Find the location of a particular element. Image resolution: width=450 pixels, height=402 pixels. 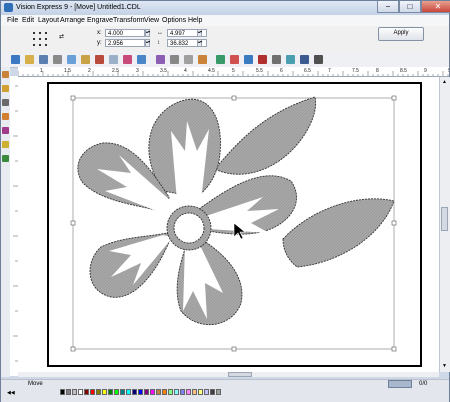

horizontal-scrollbar is located at coordinates (228, 374).